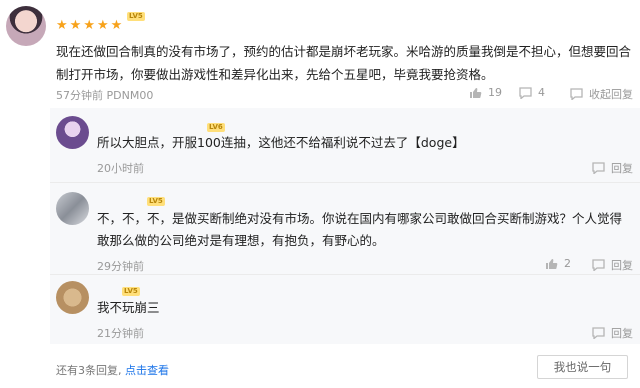 This screenshot has height=388, width=640. What do you see at coordinates (582, 367) in the screenshot?
I see `reply-input-button: 我也说一句` at bounding box center [582, 367].